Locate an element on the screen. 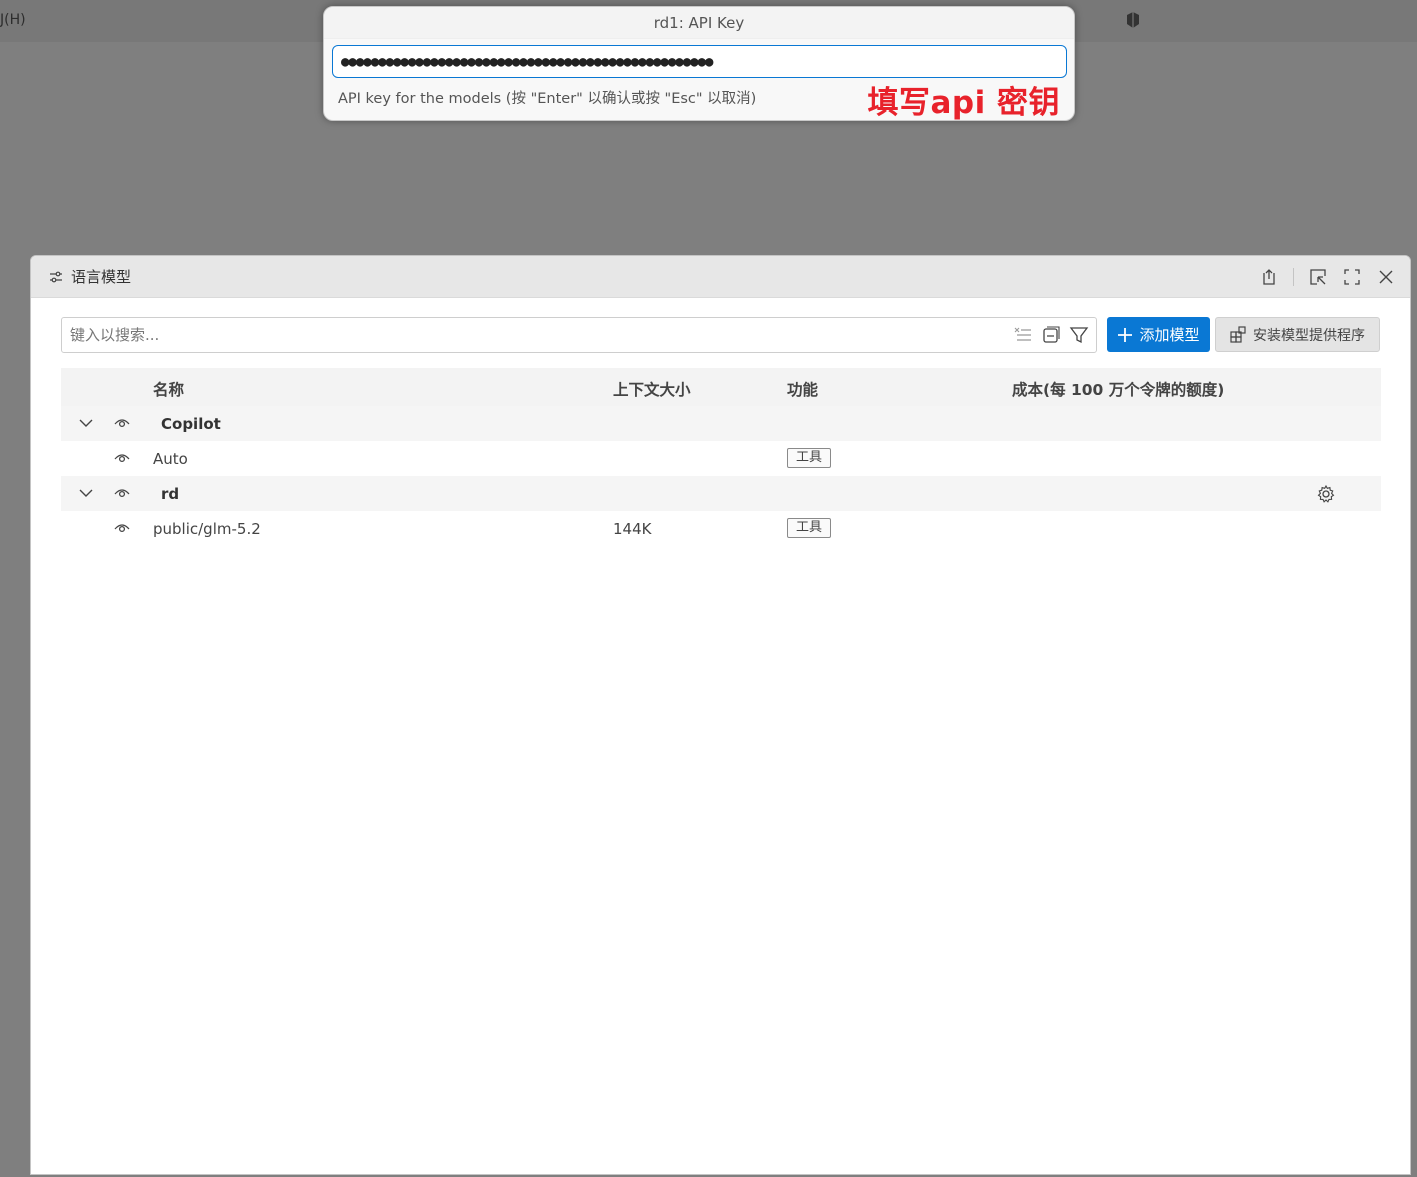 The width and height of the screenshot is (1417, 1177). panel-toolbar: 添加模型 安装模型提供程序 is located at coordinates (721, 335).